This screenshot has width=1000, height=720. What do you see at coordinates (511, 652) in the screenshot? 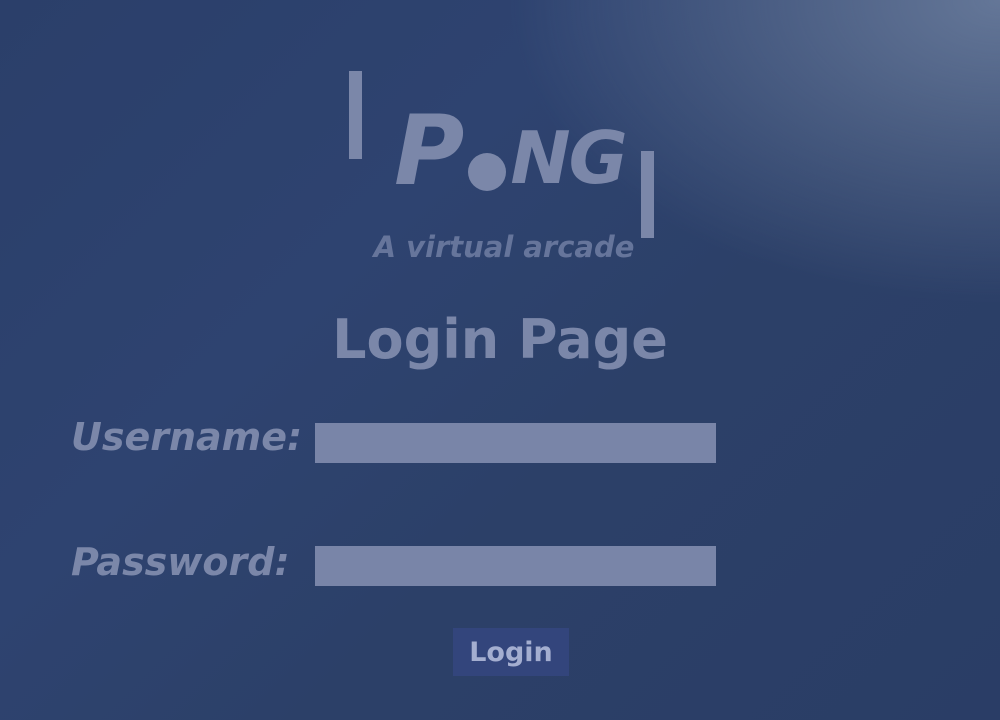
I see `login-button: Login` at bounding box center [511, 652].